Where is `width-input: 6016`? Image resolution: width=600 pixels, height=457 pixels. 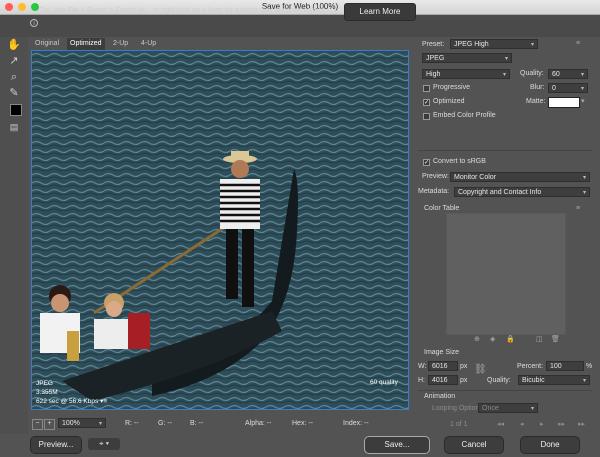 width-input: 6016 is located at coordinates (443, 366).